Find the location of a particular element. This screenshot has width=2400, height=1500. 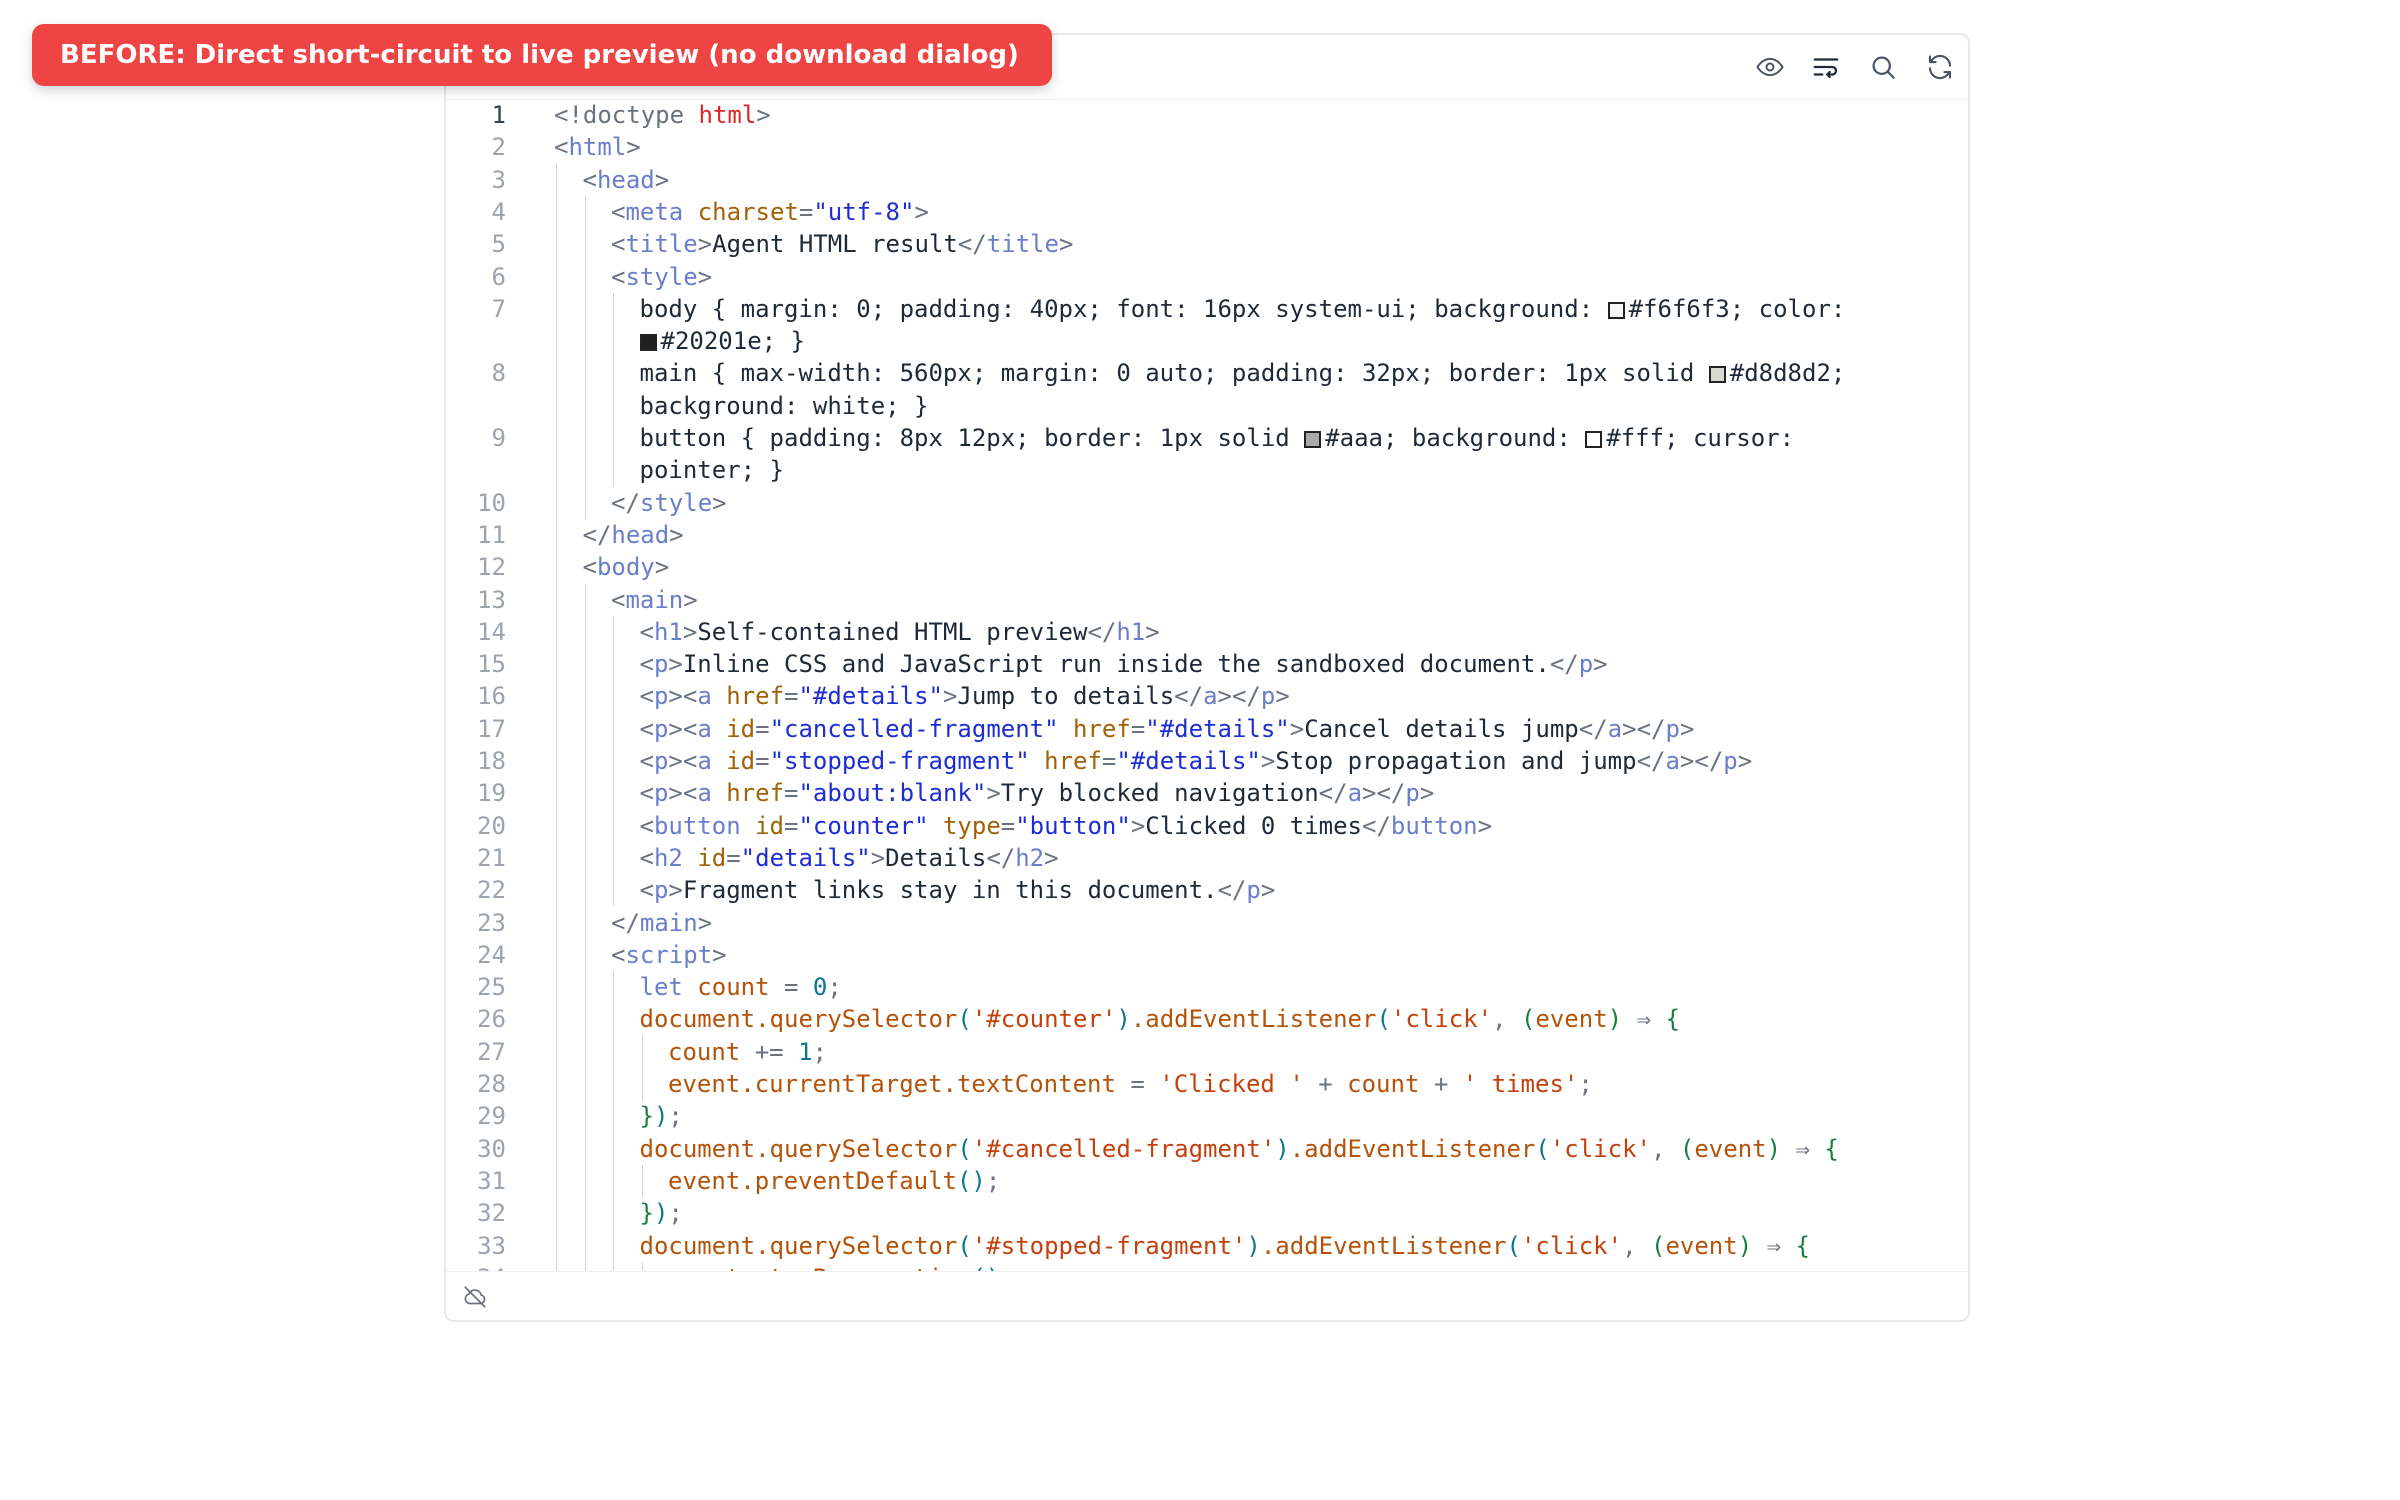

code-token: () is located at coordinates (971, 1180).